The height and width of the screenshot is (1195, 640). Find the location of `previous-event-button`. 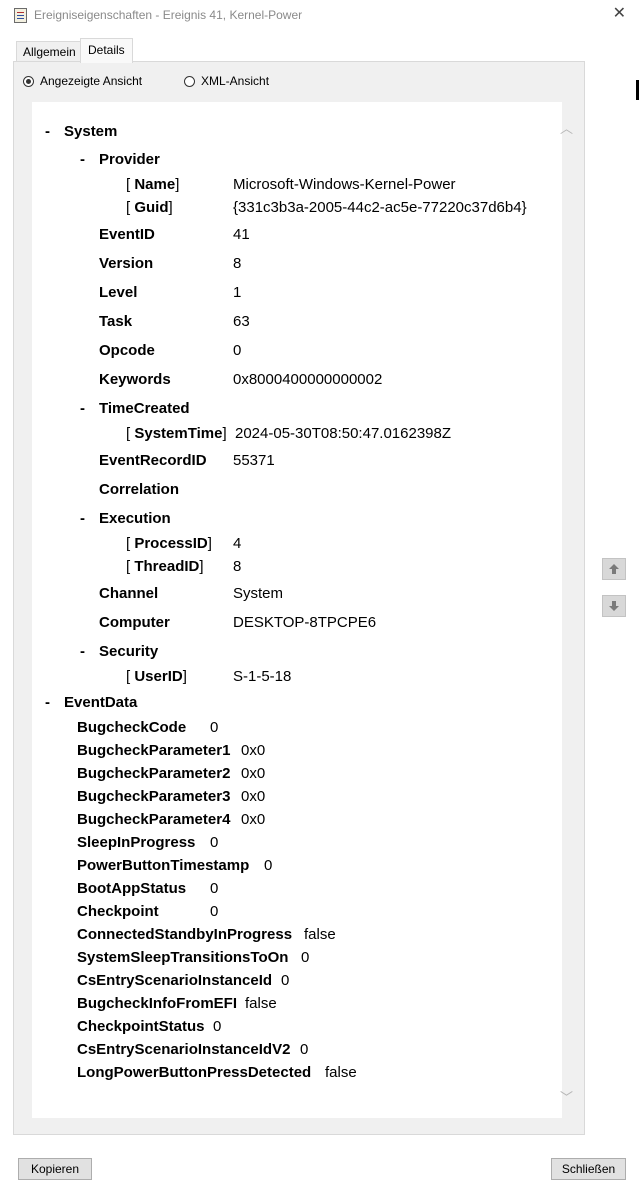

previous-event-button is located at coordinates (614, 569).